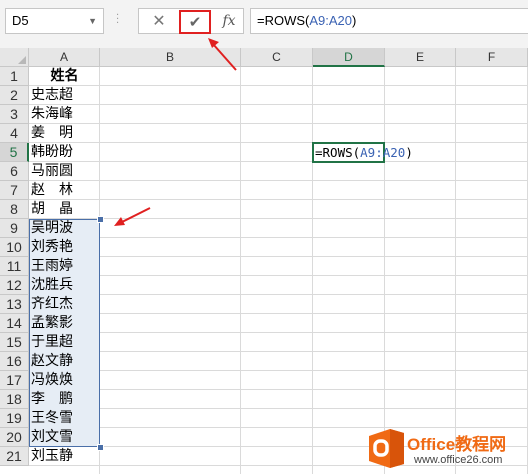 This screenshot has width=528, height=474. Describe the element at coordinates (52, 399) in the screenshot. I see `cell-a18-name: 李 鹏` at that location.